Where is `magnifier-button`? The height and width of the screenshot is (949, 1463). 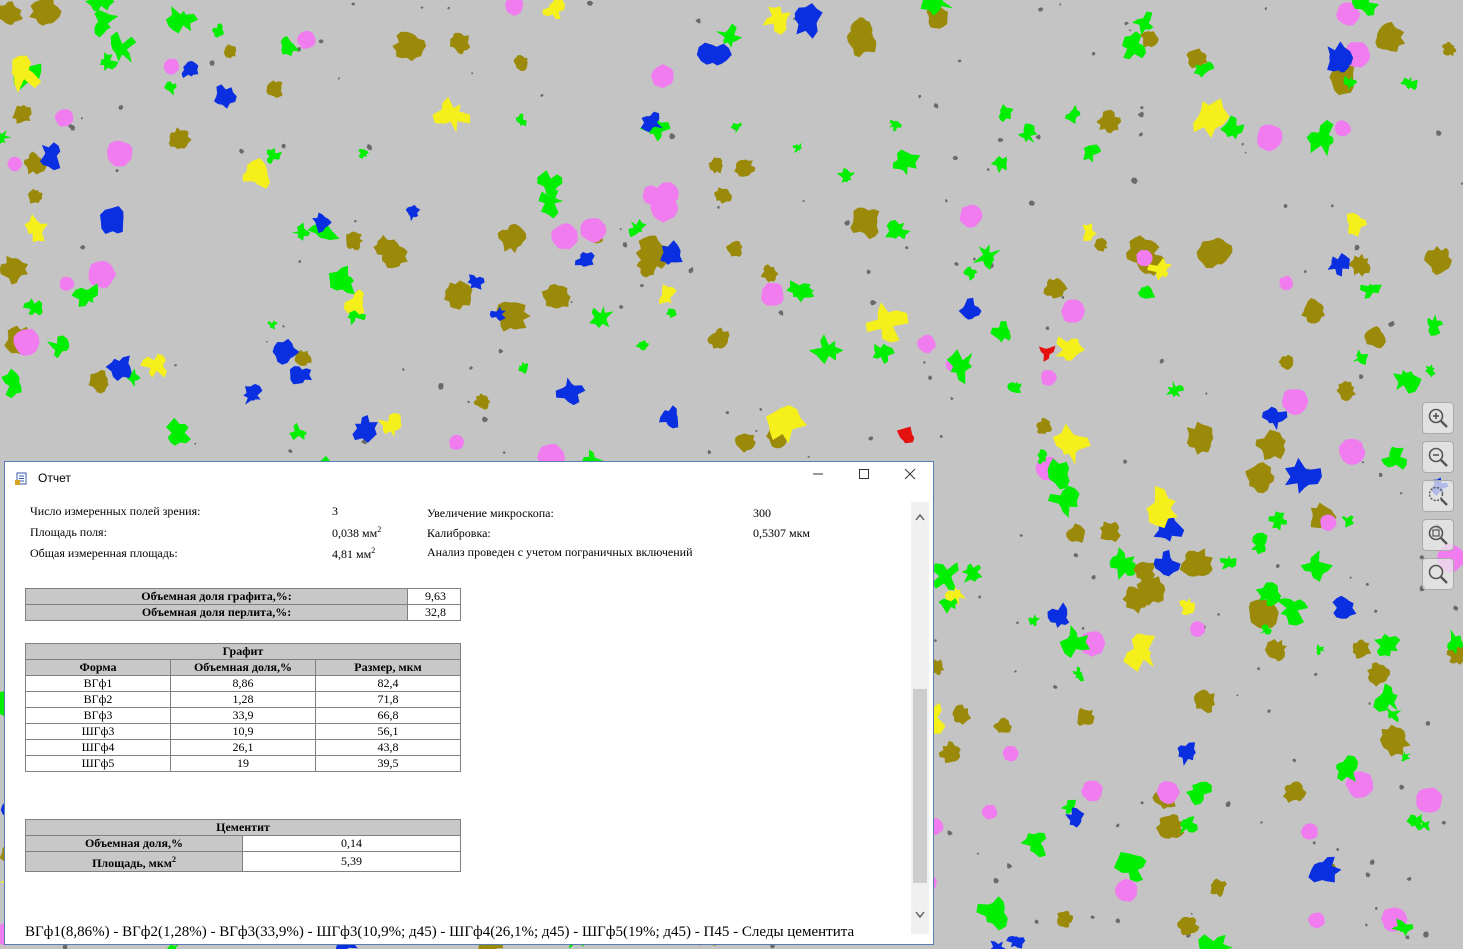
magnifier-button is located at coordinates (1438, 574).